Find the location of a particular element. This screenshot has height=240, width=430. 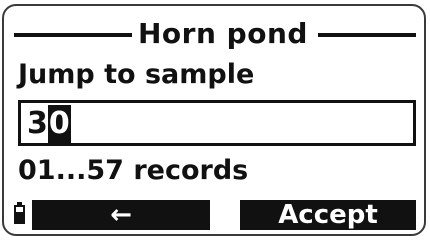

sample-number-value: 30 is located at coordinates (49, 124).